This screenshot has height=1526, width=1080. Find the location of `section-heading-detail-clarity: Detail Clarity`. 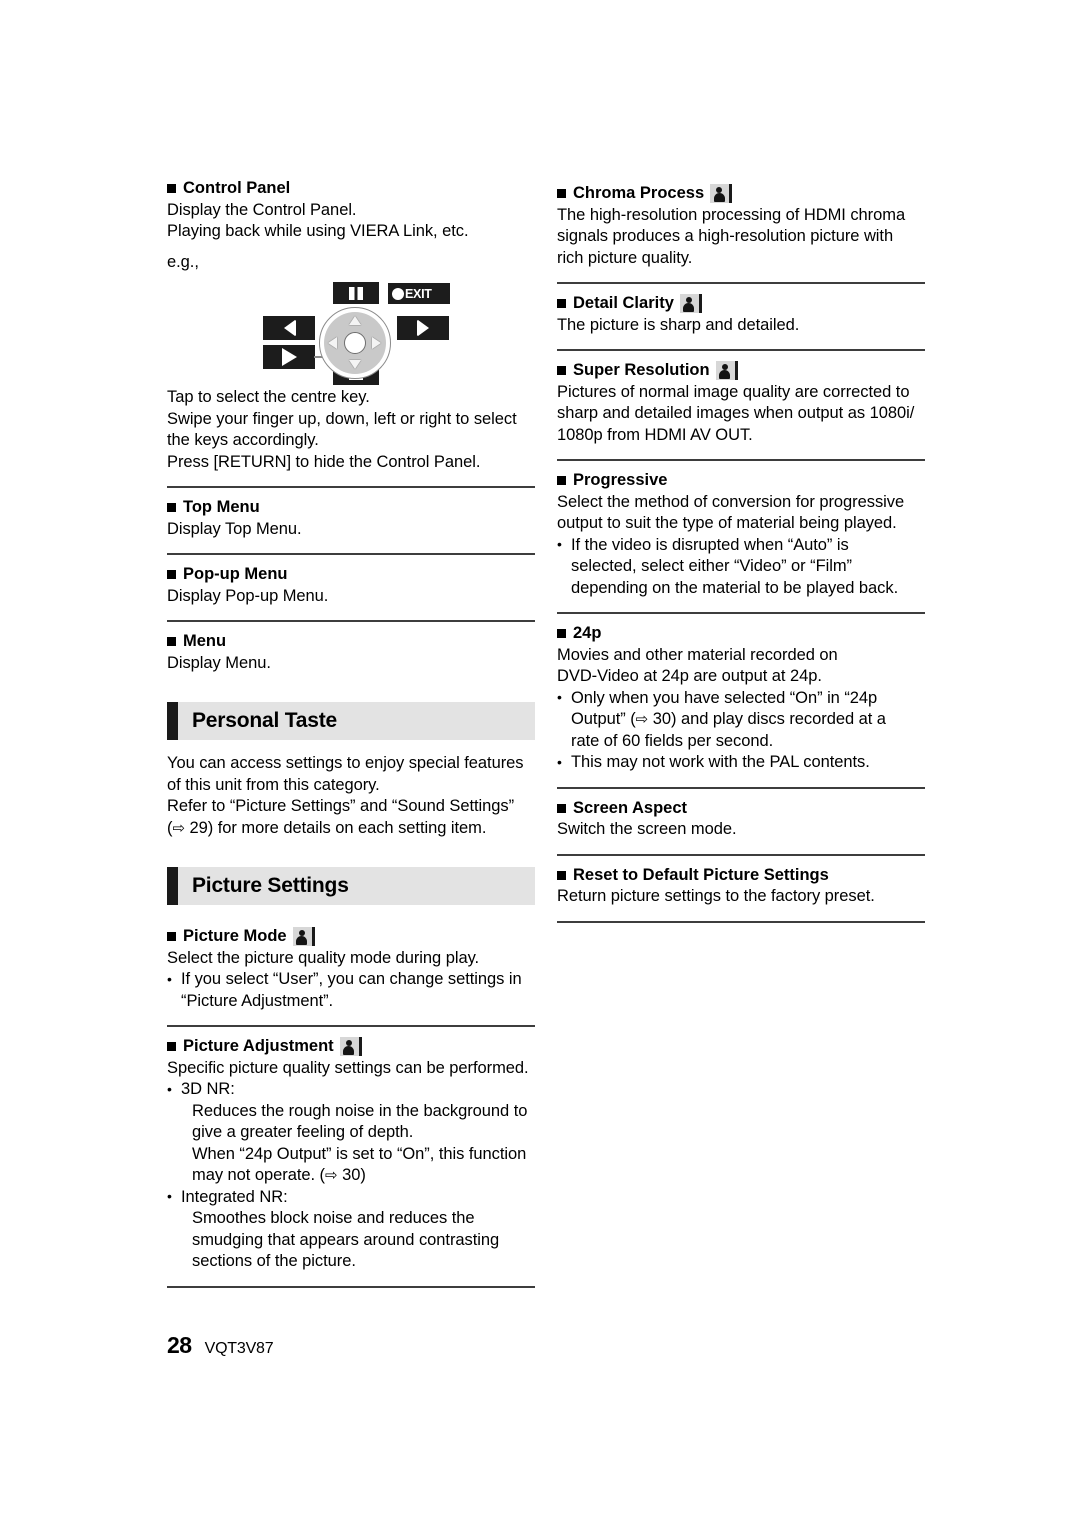

section-heading-detail-clarity: Detail Clarity is located at coordinates (741, 304).